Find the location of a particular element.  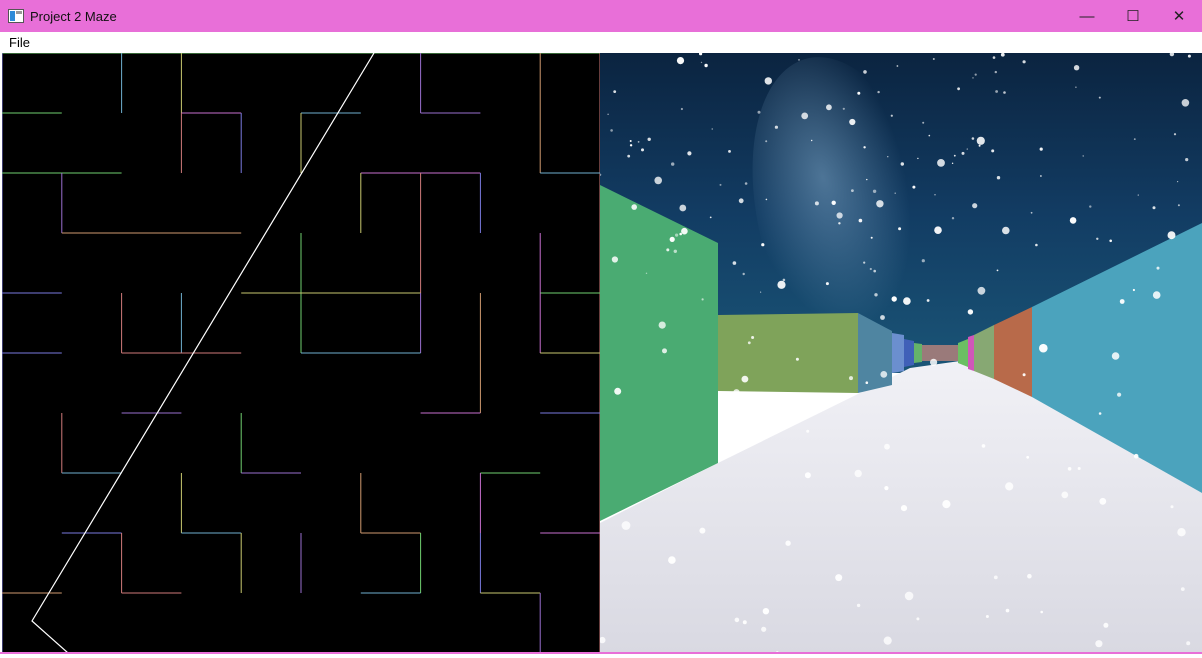

wall-far-olive is located at coordinates (788, 353).